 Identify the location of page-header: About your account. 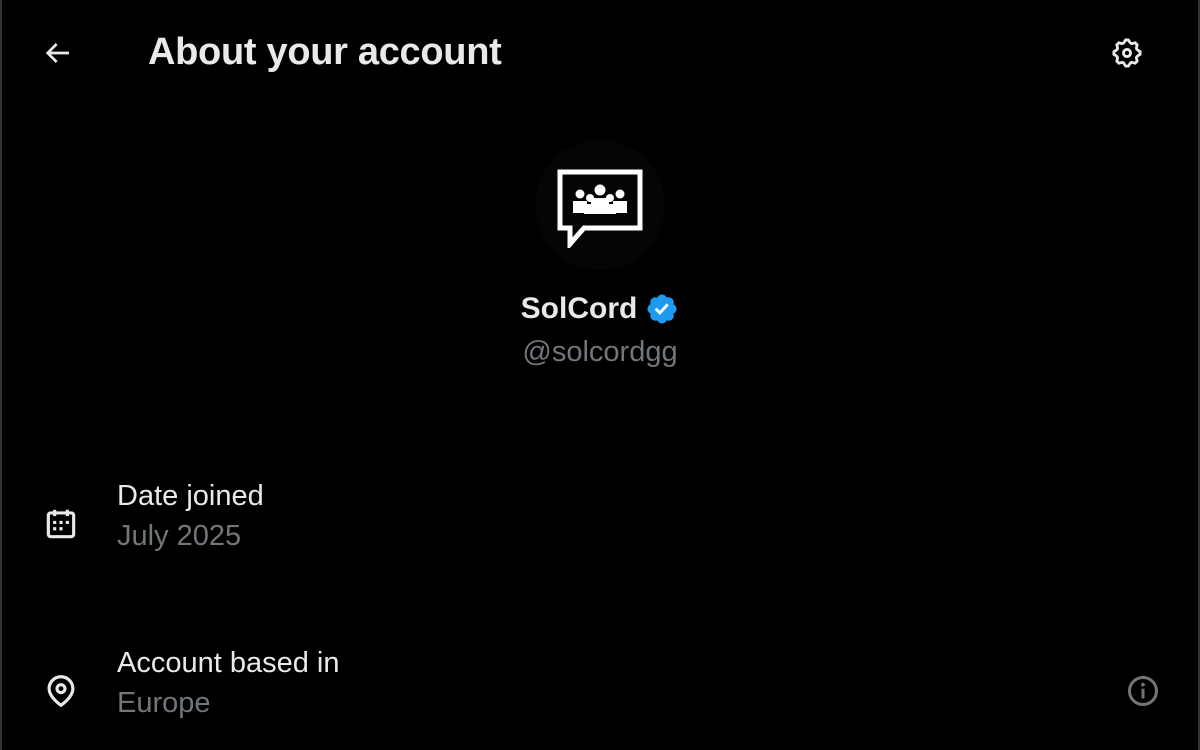
(600, 53).